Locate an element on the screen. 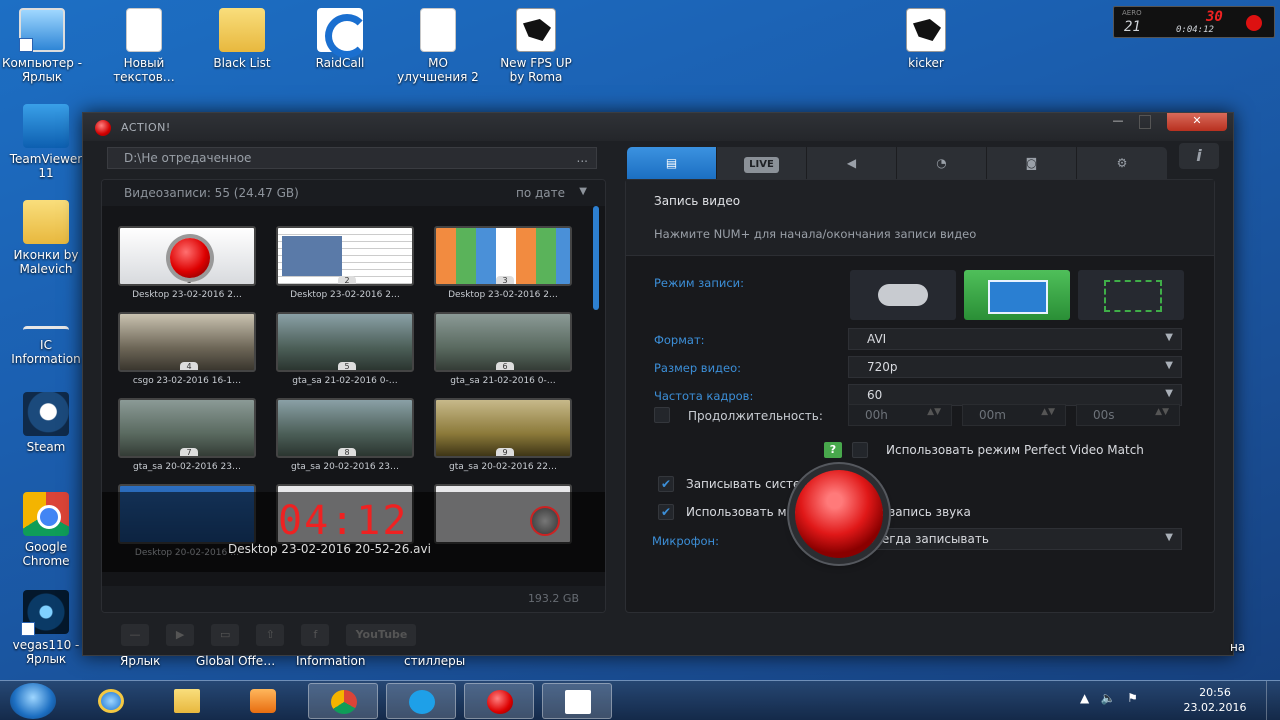  recording-filename: Desktop 23-02-2016 20-52-26.avi is located at coordinates (329, 549).